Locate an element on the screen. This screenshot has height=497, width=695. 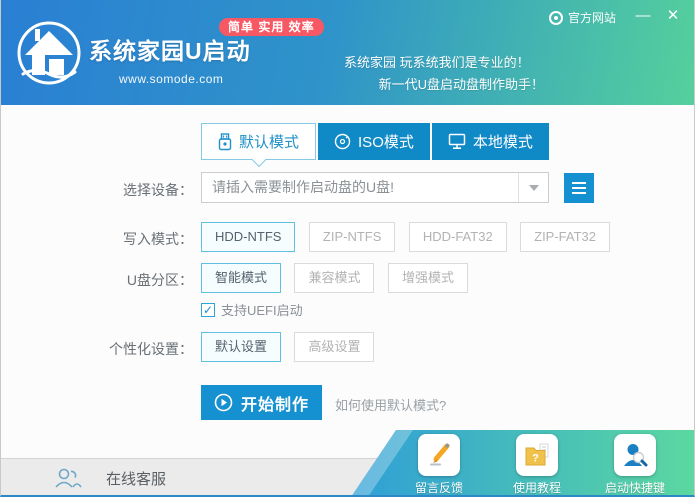
tab-label: 默认模式 is located at coordinates (269, 142).